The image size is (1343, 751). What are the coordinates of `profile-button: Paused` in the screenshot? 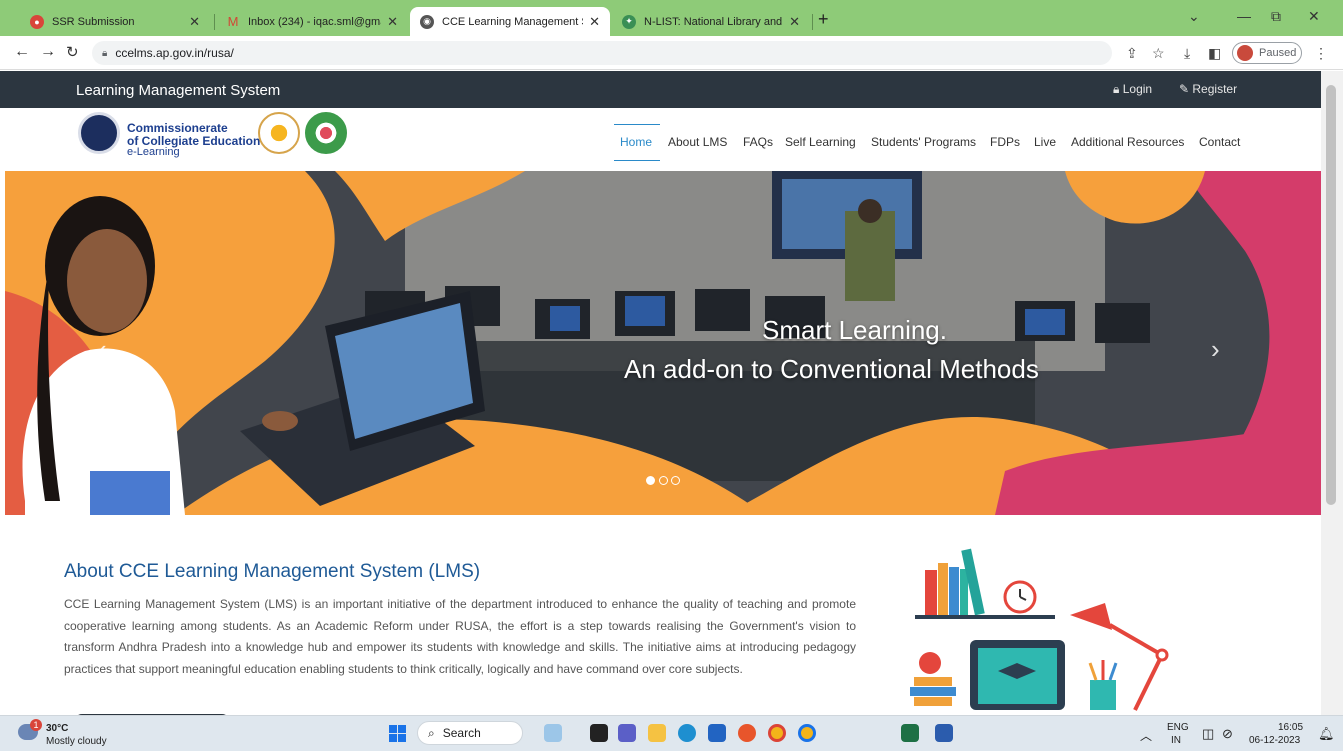 It's located at (1267, 53).